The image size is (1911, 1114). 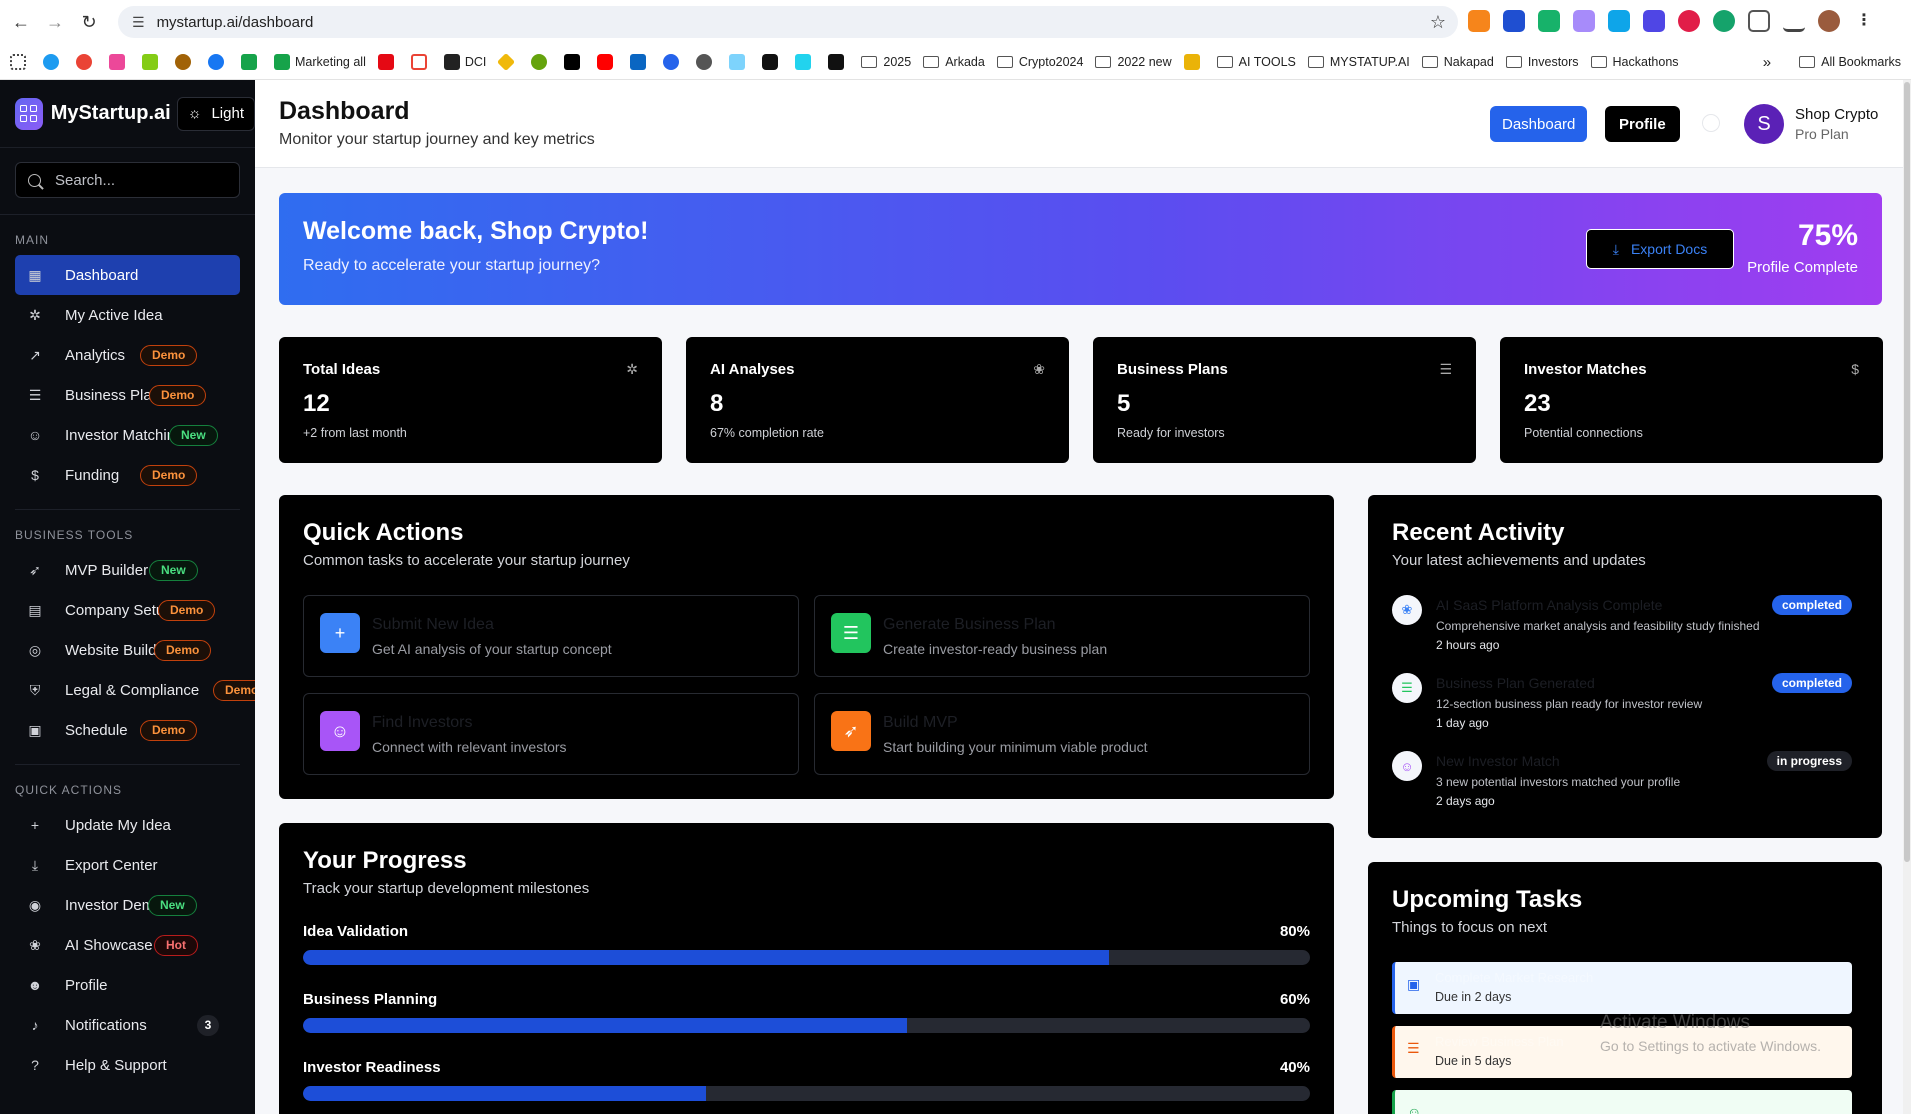 I want to click on back-icon: ←, so click(x=21, y=22).